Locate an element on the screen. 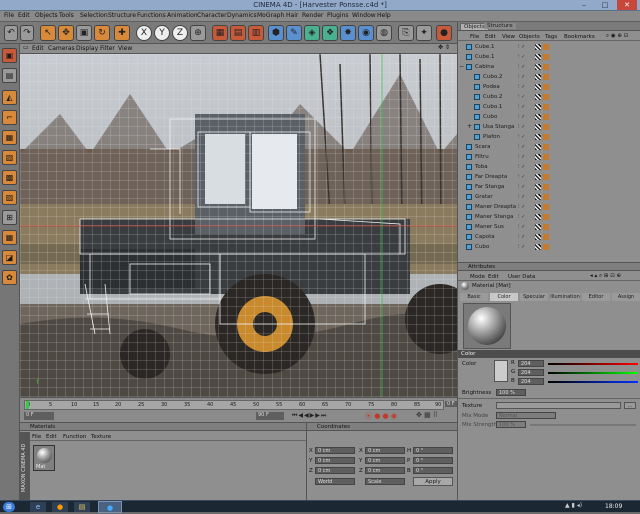 The image size is (640, 514). scene-icon: ◉ is located at coordinates (366, 33).